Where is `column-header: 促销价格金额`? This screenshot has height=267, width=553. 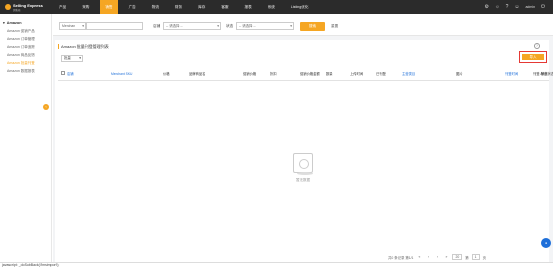
column-header: 促销价格金额 is located at coordinates (310, 74).